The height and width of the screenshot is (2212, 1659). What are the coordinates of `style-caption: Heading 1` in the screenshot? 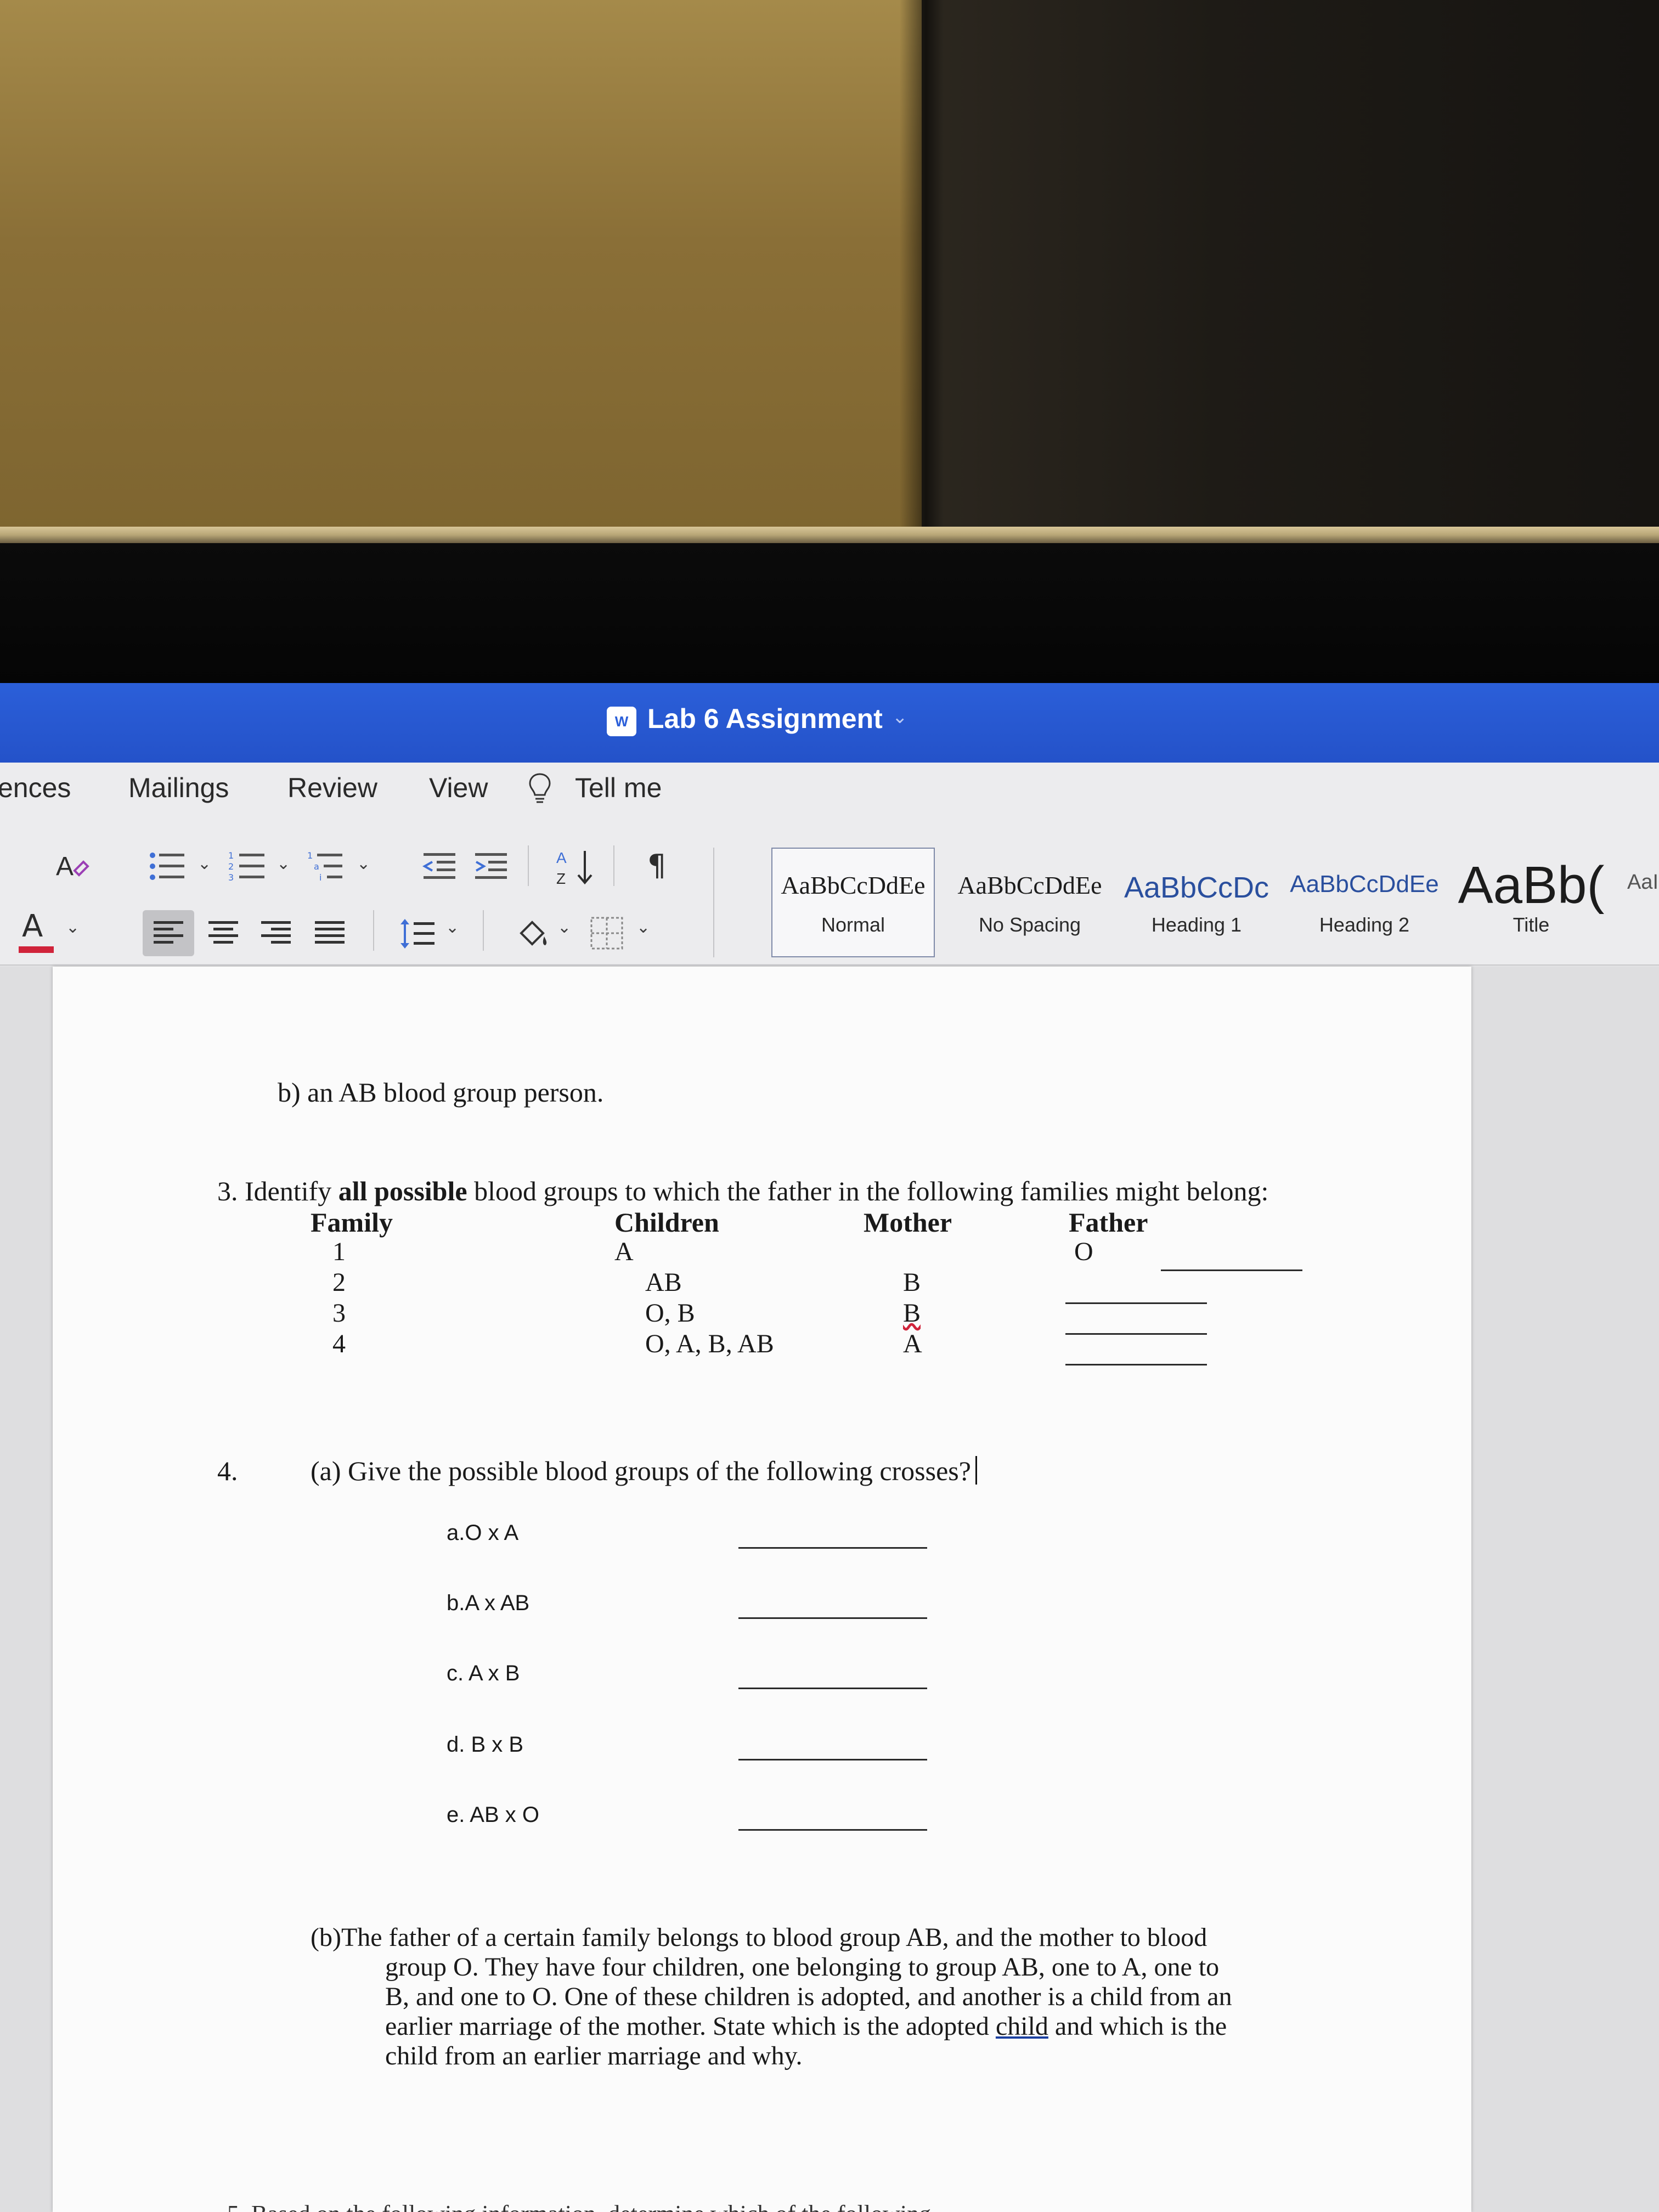 It's located at (1197, 924).